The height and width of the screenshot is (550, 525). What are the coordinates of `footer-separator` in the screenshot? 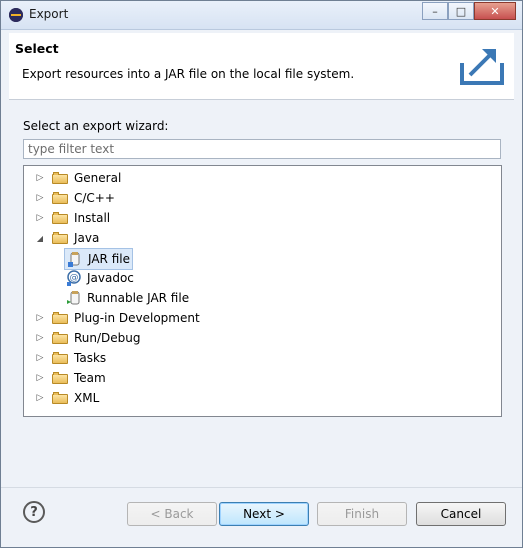 It's located at (261, 487).